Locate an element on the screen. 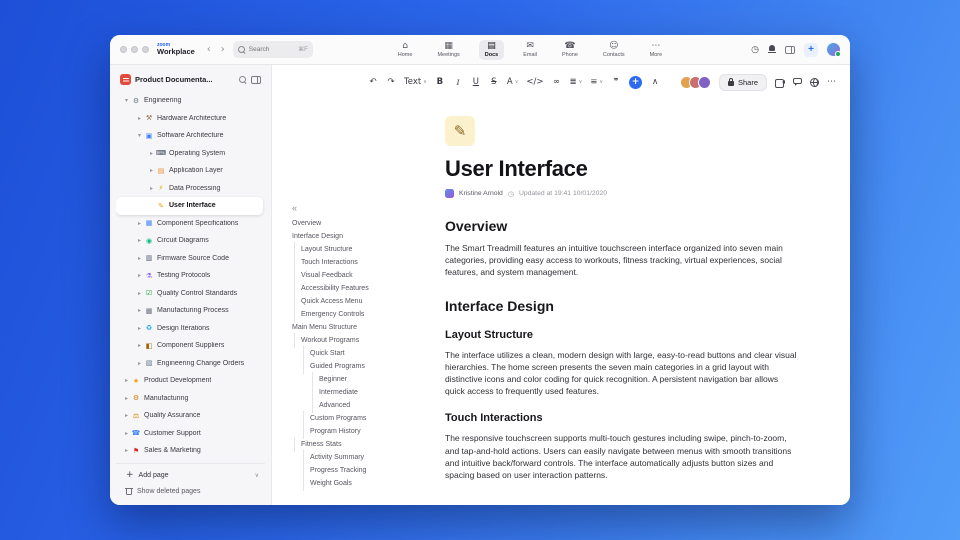 The height and width of the screenshot is (540, 960). sidebar-page-item: ⚖ Quality Assurance is located at coordinates (189, 416).